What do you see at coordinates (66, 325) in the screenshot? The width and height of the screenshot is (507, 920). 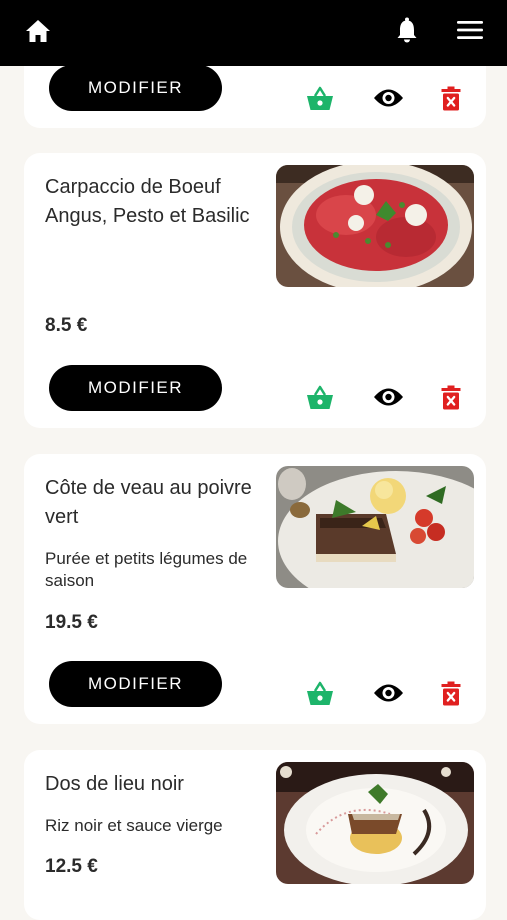 I see `dish-price: 8.5 €` at bounding box center [66, 325].